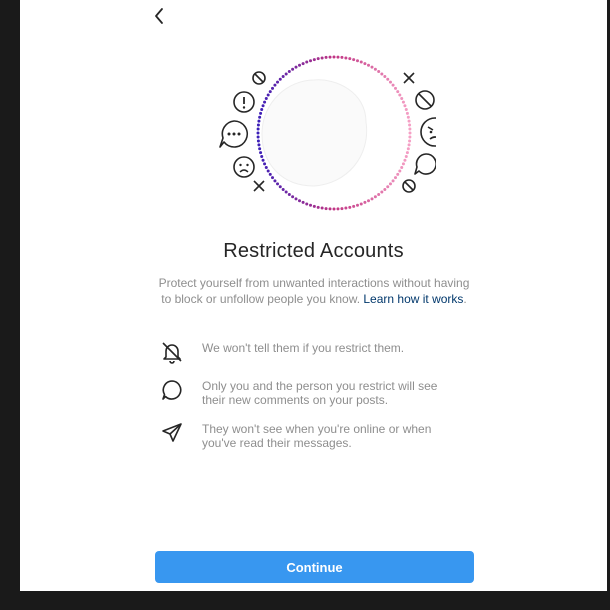 The width and height of the screenshot is (610, 610). Describe the element at coordinates (234, 134) in the screenshot. I see `typing-bubble-icon` at that location.